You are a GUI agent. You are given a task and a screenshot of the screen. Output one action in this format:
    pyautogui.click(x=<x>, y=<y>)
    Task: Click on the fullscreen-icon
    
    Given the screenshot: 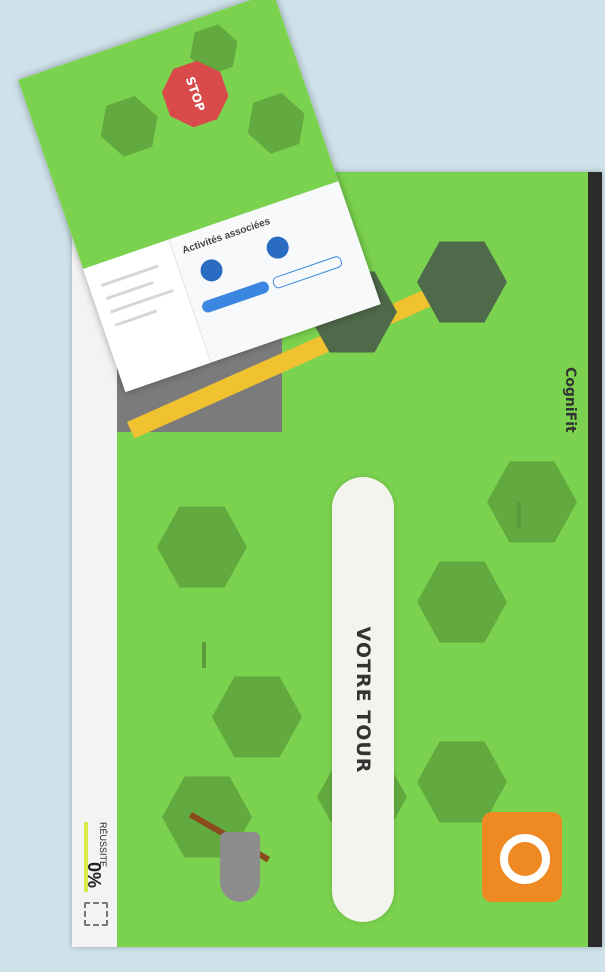 What is the action you would take?
    pyautogui.click(x=96, y=914)
    